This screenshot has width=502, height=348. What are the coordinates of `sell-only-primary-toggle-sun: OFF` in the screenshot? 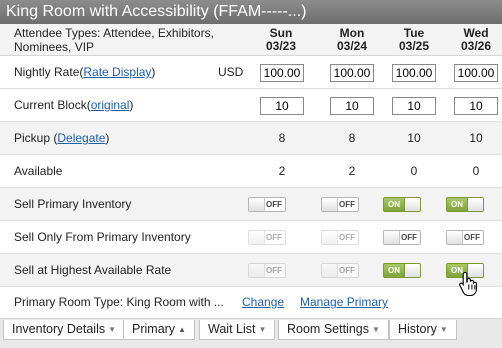 It's located at (267, 237).